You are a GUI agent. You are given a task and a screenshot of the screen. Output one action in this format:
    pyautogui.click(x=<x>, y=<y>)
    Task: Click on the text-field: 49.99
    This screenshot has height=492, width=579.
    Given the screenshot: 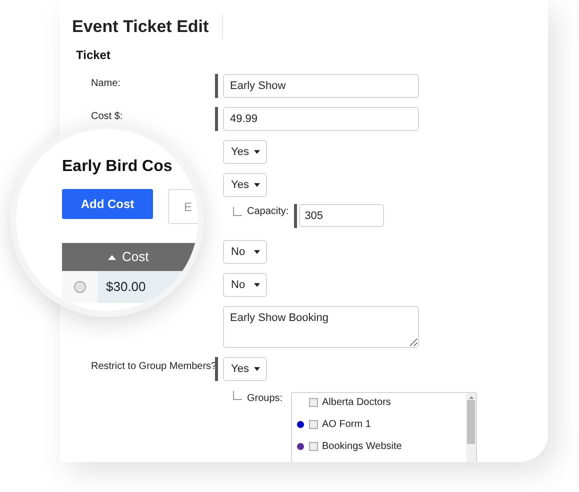 What is the action you would take?
    pyautogui.click(x=321, y=119)
    